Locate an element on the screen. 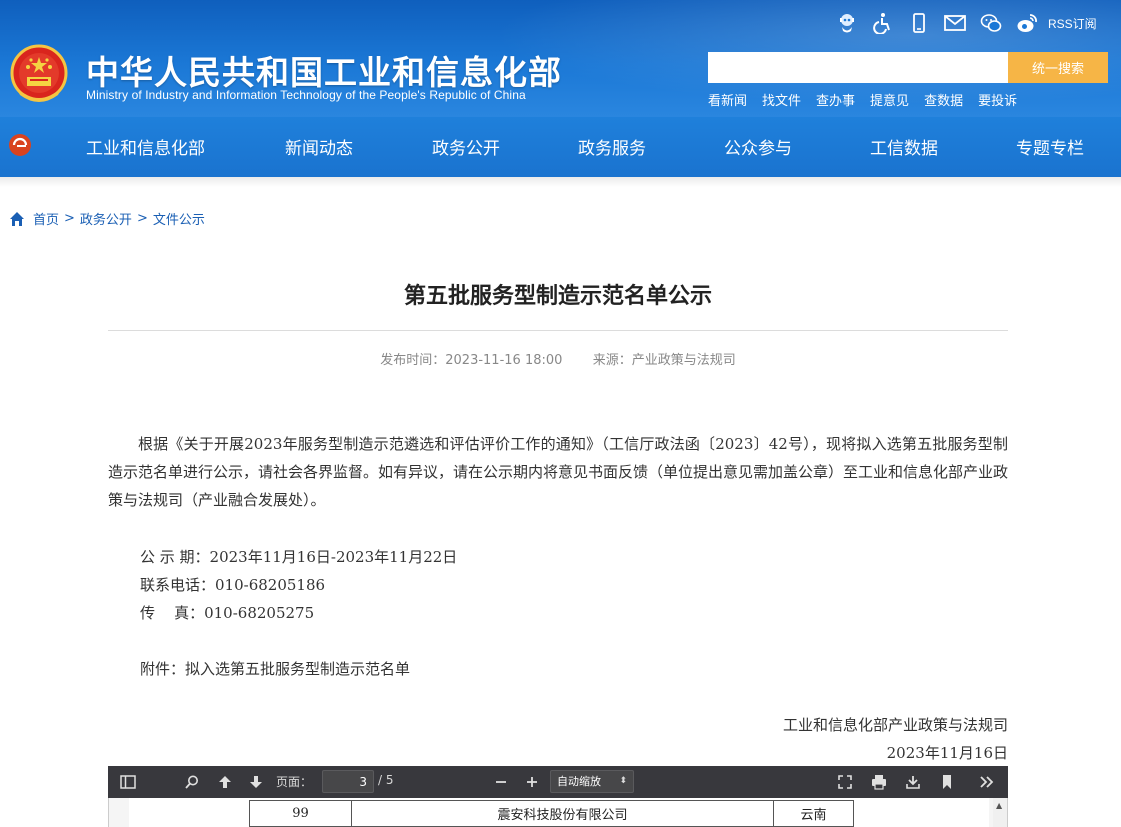 This screenshot has width=1121, height=827. weibo-icon is located at coordinates (1027, 23).